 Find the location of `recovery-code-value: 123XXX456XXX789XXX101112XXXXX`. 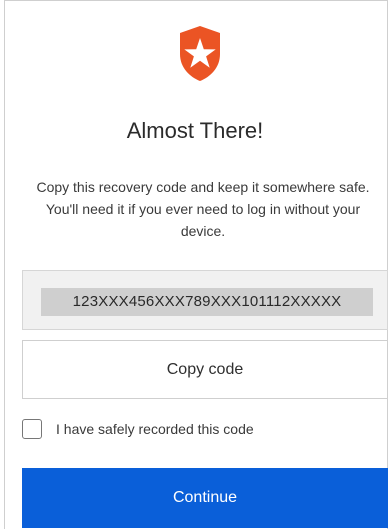

recovery-code-value: 123XXX456XXX789XXX101112XXXXX is located at coordinates (207, 302).